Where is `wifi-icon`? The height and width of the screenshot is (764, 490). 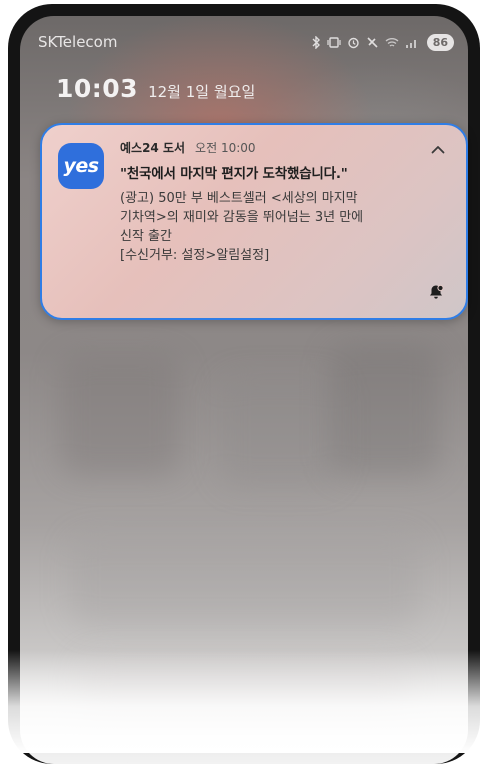 wifi-icon is located at coordinates (392, 42).